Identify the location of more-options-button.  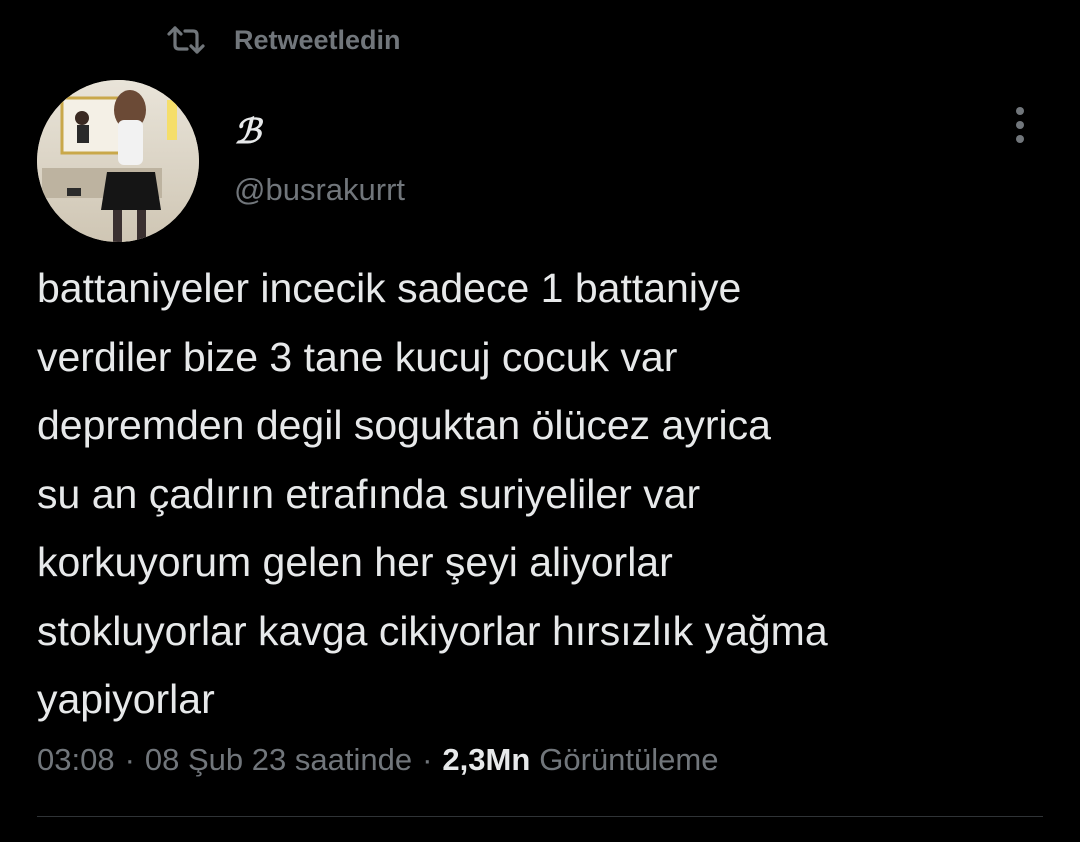
(1020, 127).